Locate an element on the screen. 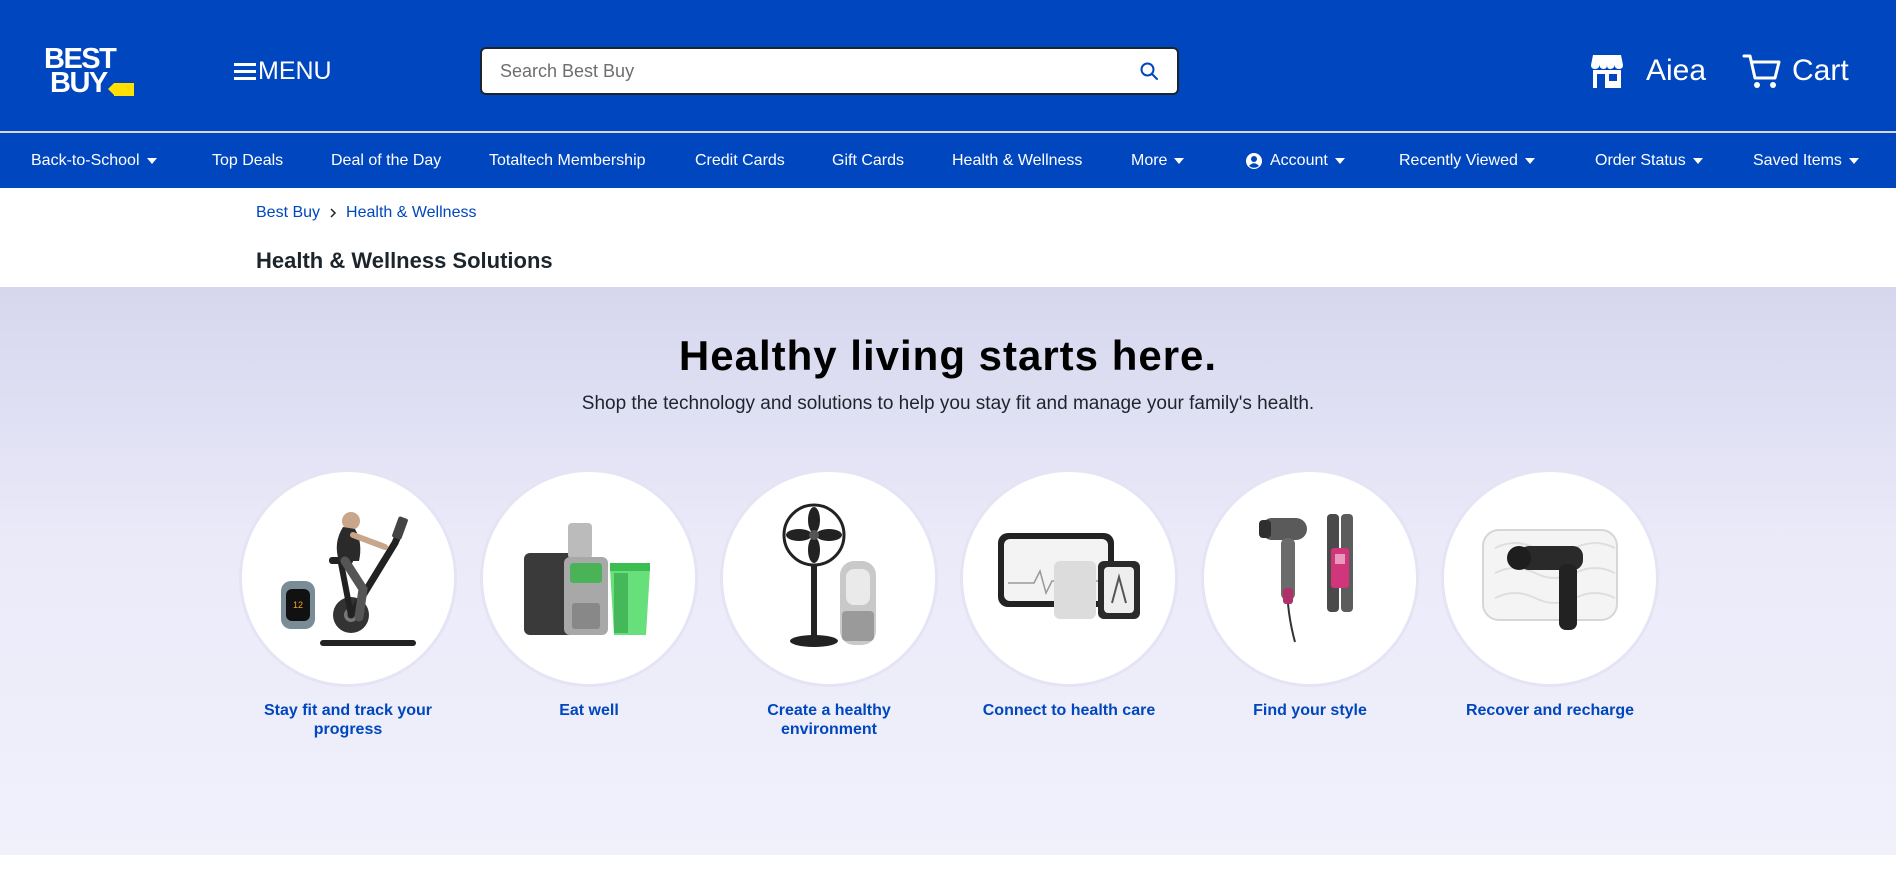  account-icon is located at coordinates (1254, 160).